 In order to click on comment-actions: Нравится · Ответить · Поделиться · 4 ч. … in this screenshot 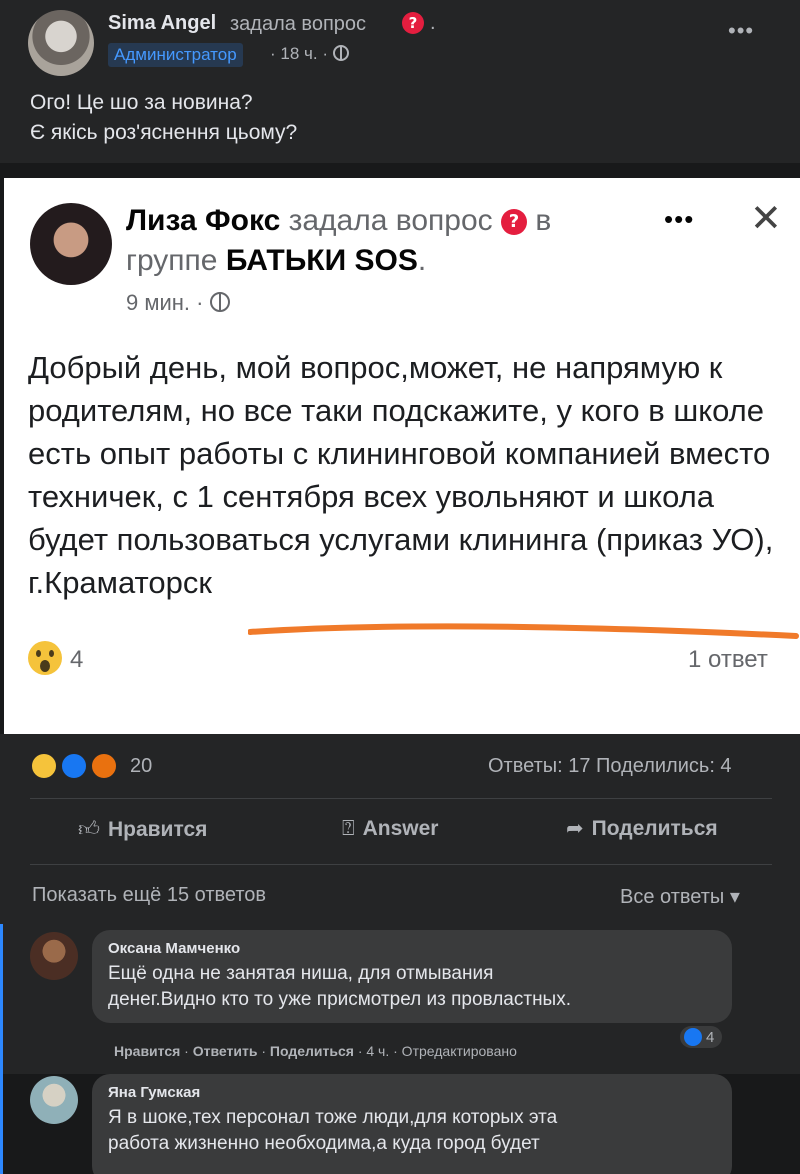, I will do `click(315, 1051)`.